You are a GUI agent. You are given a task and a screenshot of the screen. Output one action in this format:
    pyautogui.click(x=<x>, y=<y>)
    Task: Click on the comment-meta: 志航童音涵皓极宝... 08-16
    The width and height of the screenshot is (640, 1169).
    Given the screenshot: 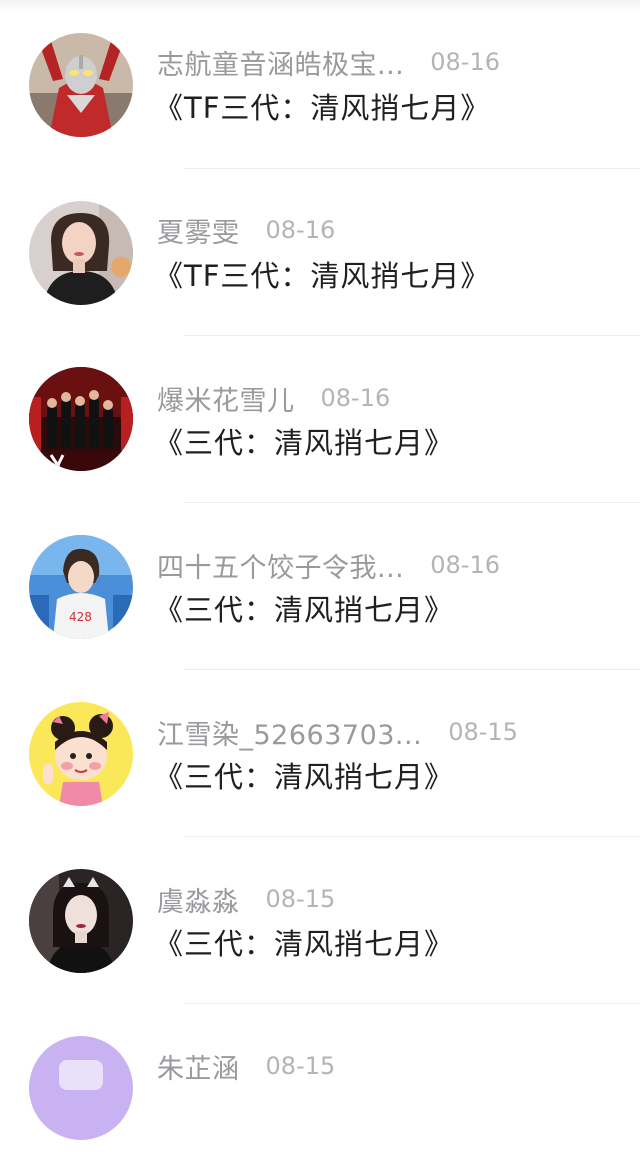 What is the action you would take?
    pyautogui.click(x=328, y=62)
    